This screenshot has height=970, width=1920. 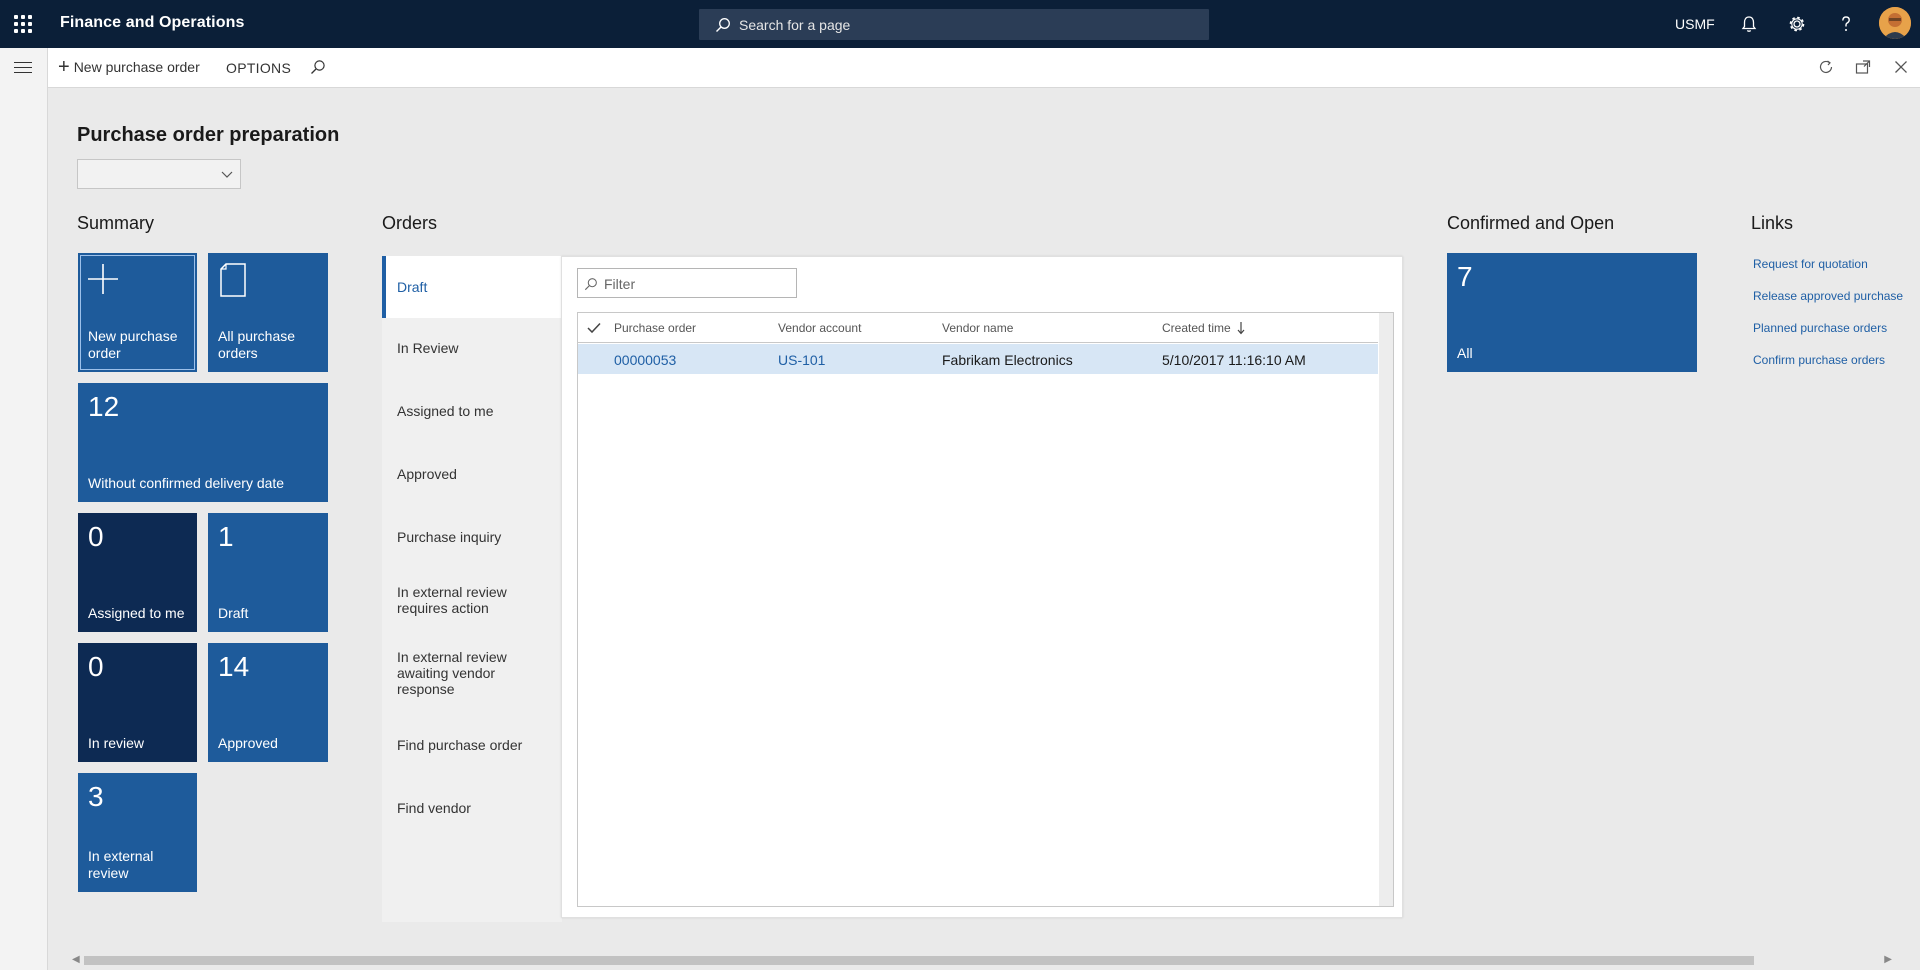 I want to click on tile-in-external-review: 3 In external review, so click(x=137, y=832).